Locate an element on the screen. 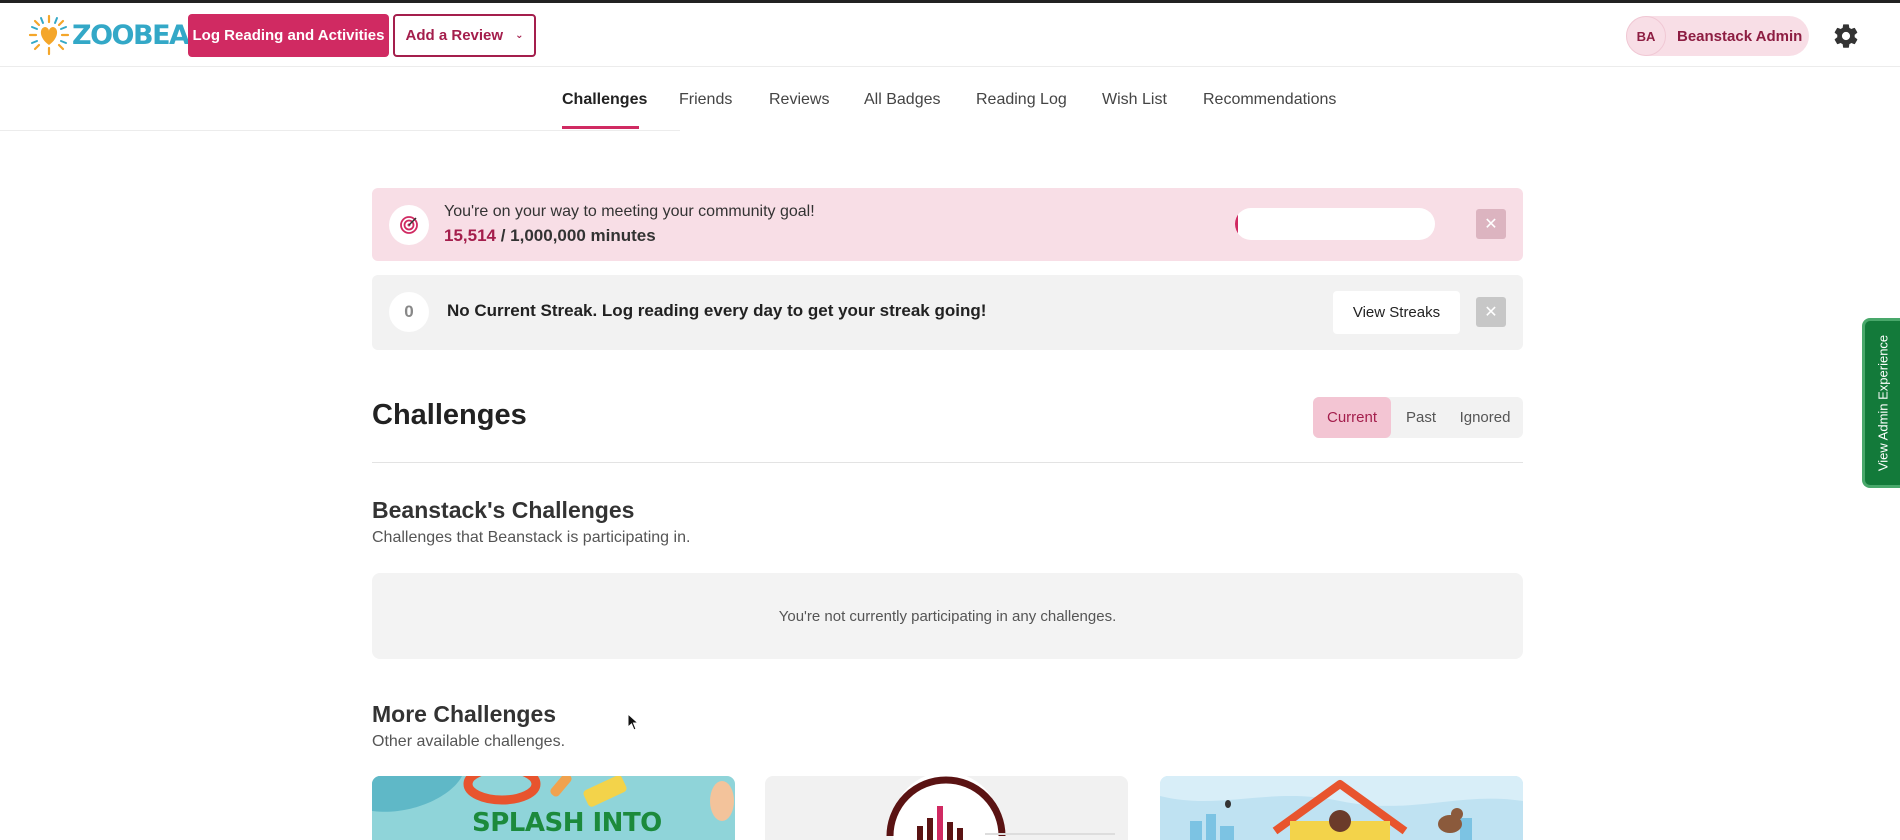 The width and height of the screenshot is (1900, 840). gear-icon is located at coordinates (1846, 36).